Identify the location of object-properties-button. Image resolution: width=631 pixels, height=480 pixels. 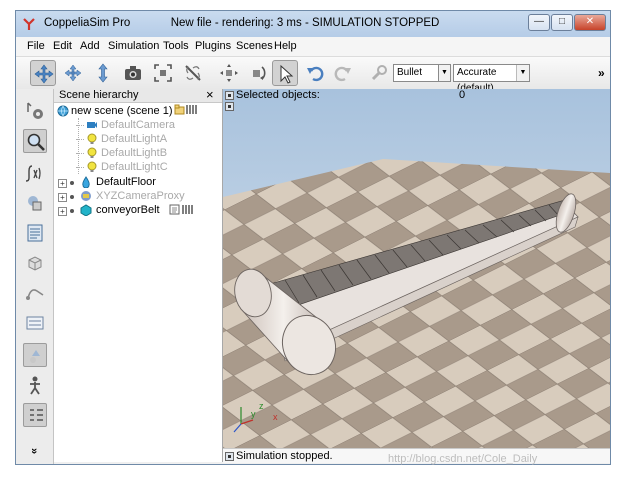
(35, 111).